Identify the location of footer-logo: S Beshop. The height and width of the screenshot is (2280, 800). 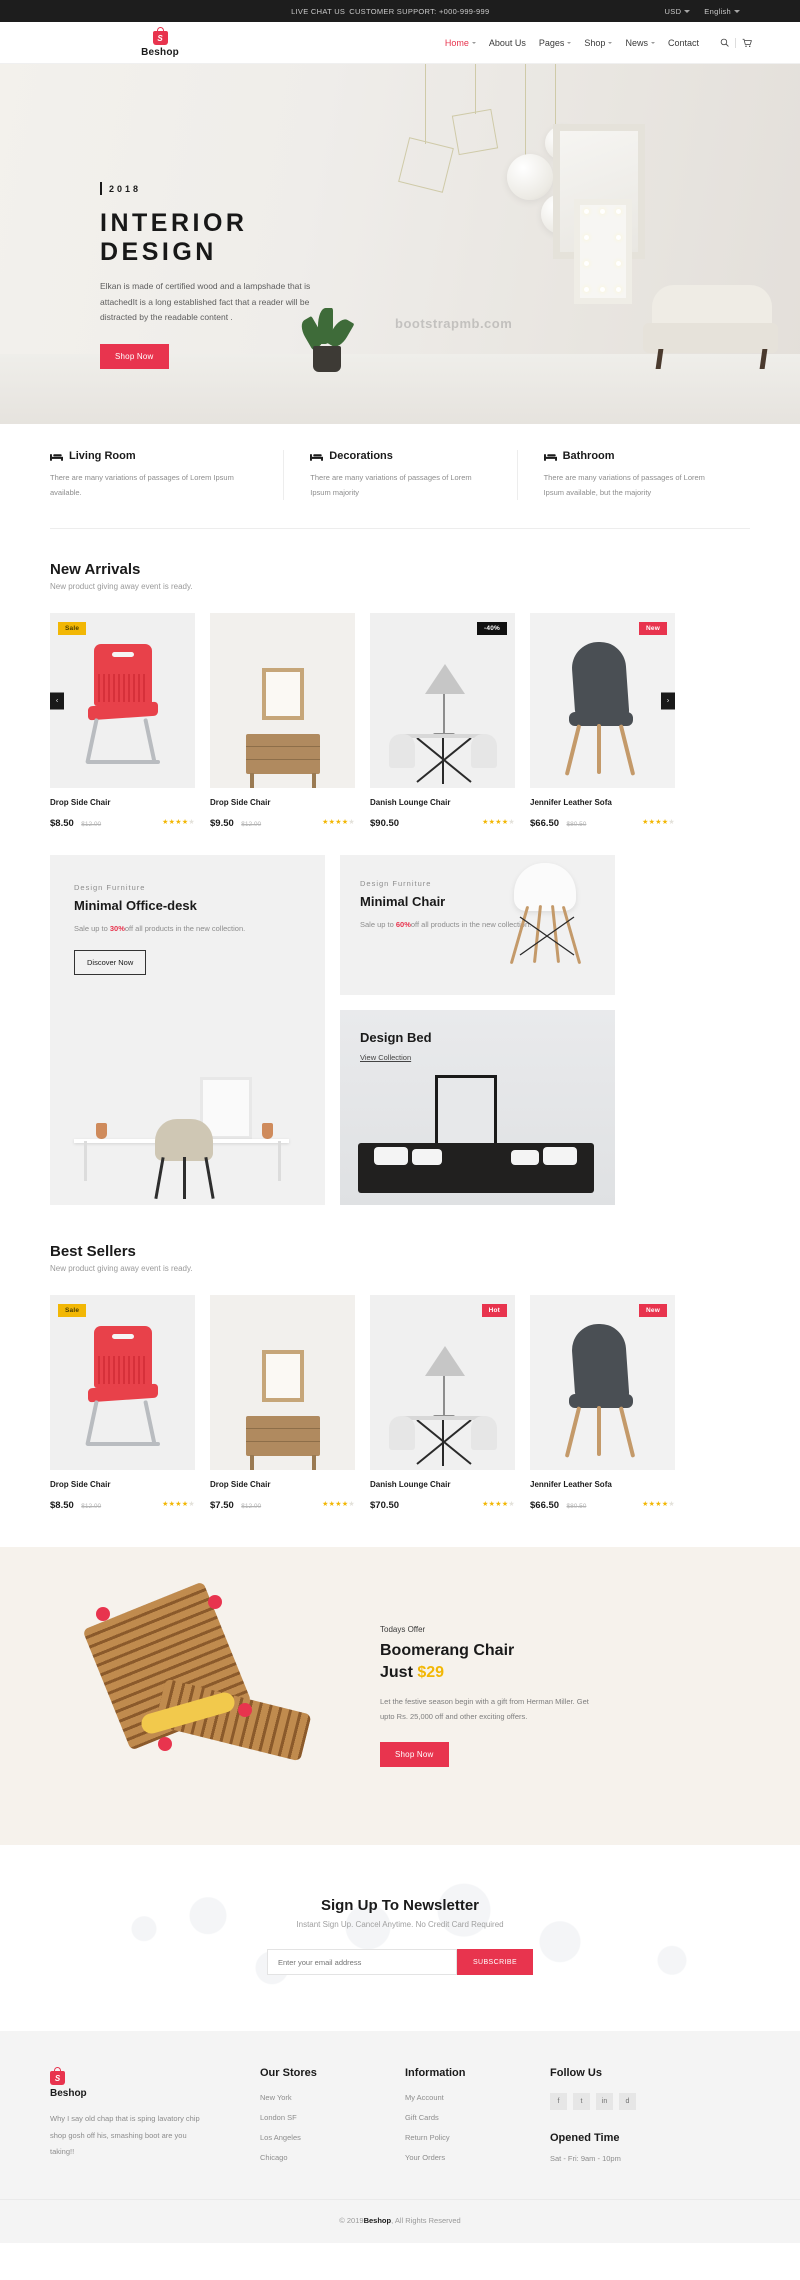
(155, 2083).